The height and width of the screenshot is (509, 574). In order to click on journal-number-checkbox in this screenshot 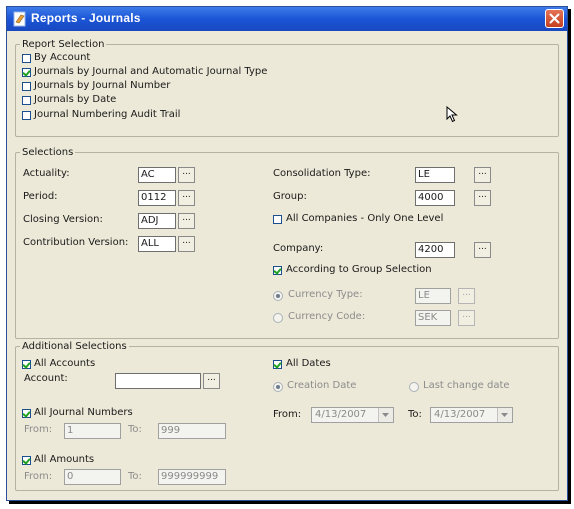, I will do `click(26, 86)`.